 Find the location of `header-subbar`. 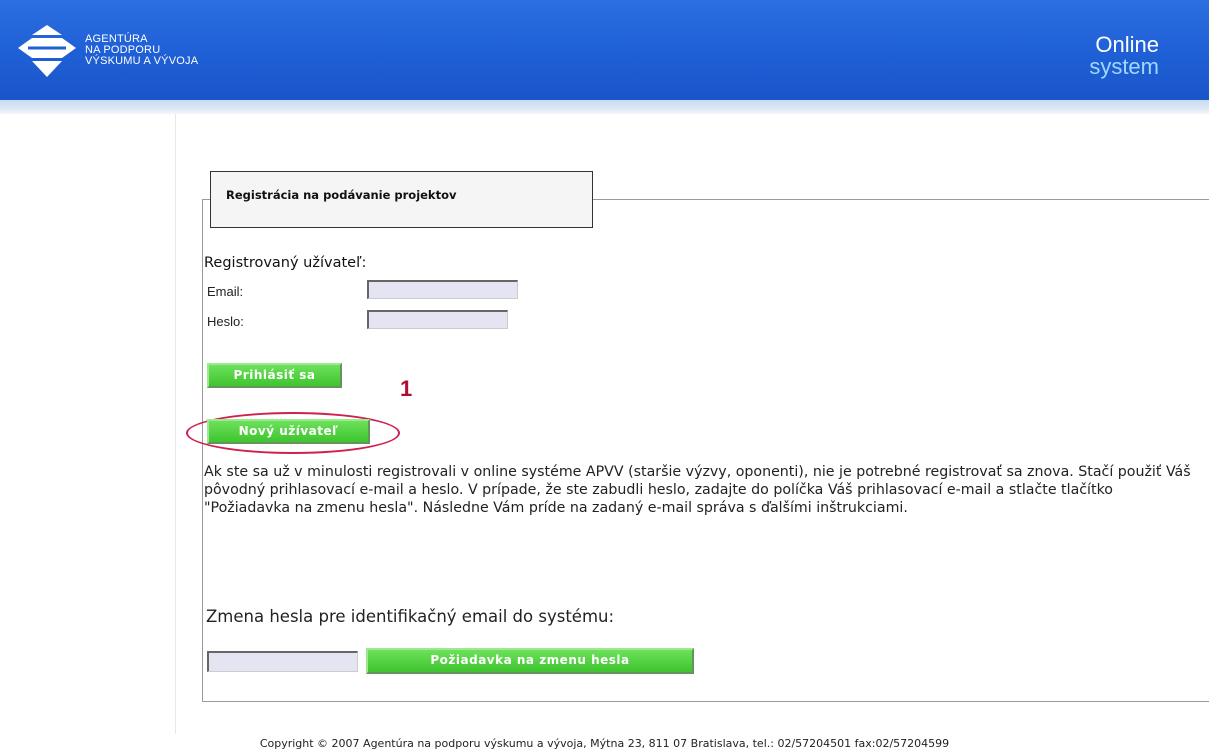

header-subbar is located at coordinates (604, 107).